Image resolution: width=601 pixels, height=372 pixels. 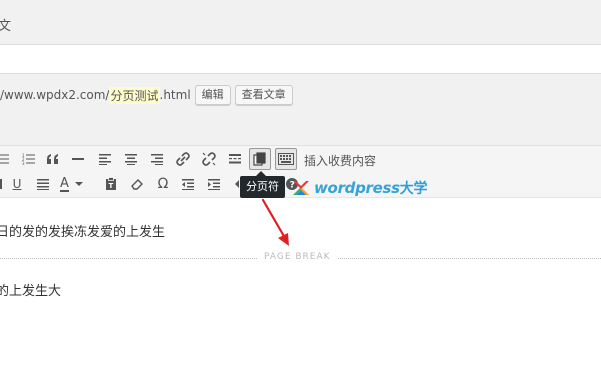 What do you see at coordinates (163, 184) in the screenshot?
I see `special-character-icon: Ω` at bounding box center [163, 184].